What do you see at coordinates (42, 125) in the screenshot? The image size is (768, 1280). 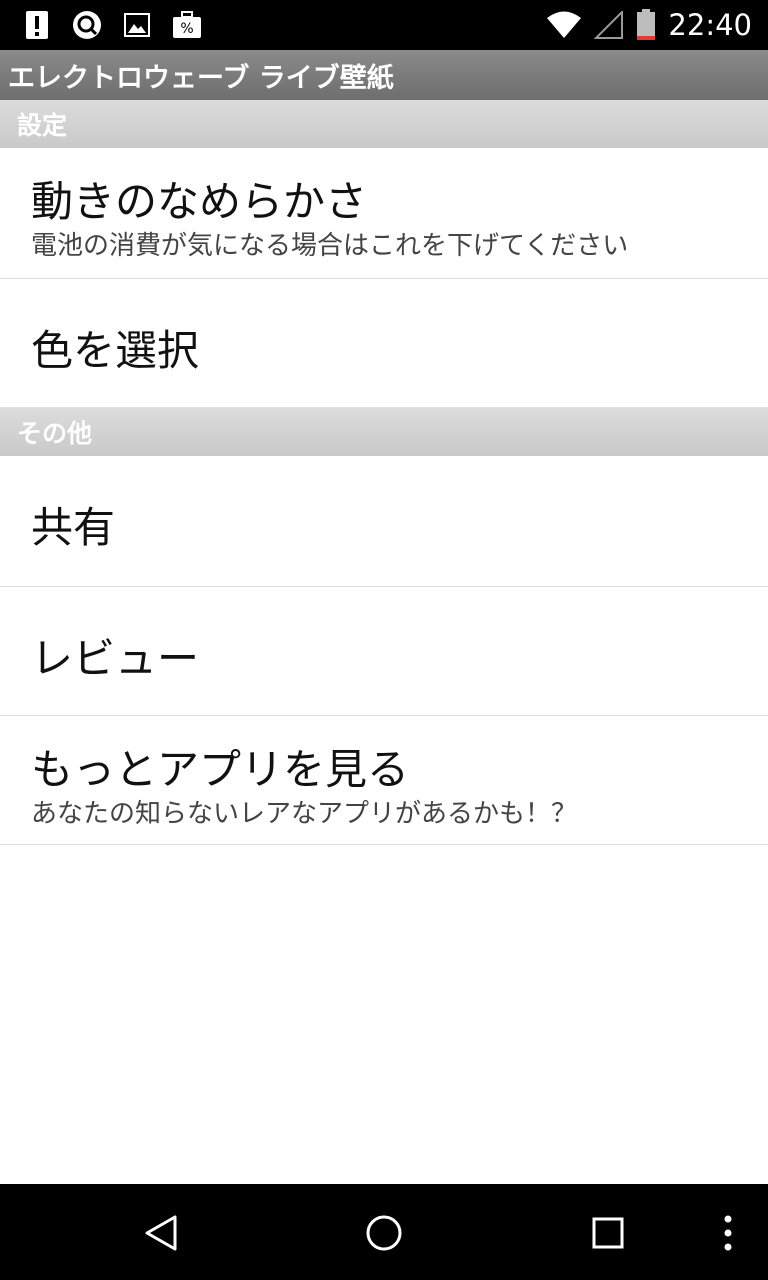 I see `section-header-label: 設定` at bounding box center [42, 125].